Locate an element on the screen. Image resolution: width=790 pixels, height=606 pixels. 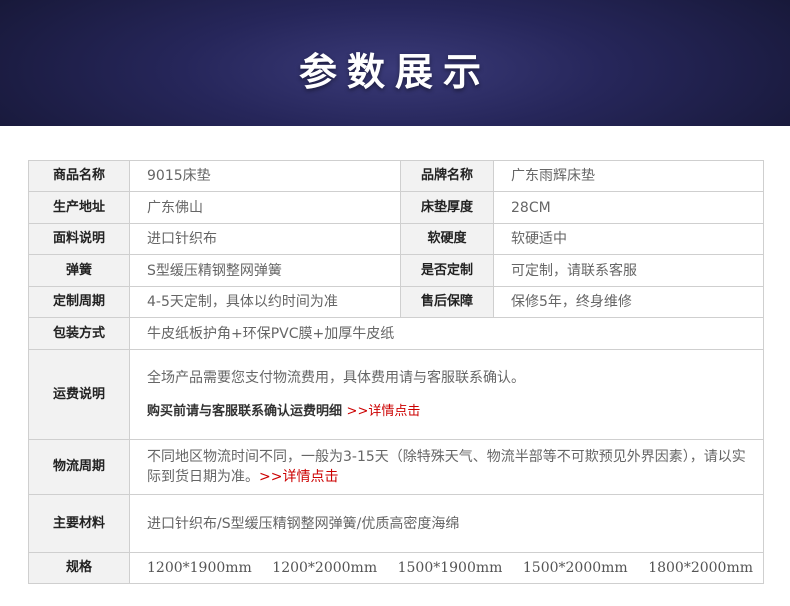
table-row: 主要材料 进口针织布/S型缓压精钢整网弹簧/优质高密度海绵 is located at coordinates (396, 523).